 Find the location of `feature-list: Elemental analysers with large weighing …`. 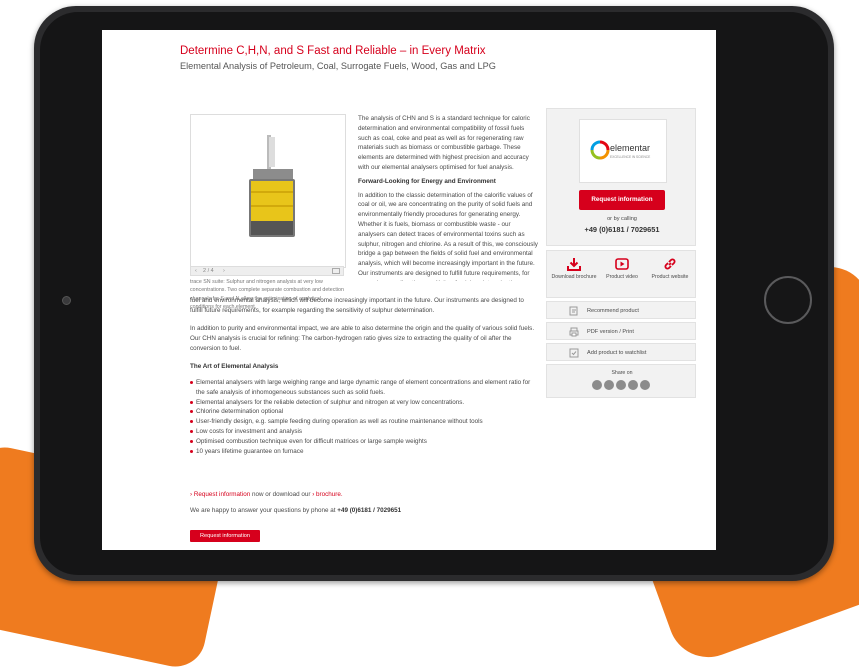

feature-list: Elemental analysers with large weighing … is located at coordinates (364, 417).